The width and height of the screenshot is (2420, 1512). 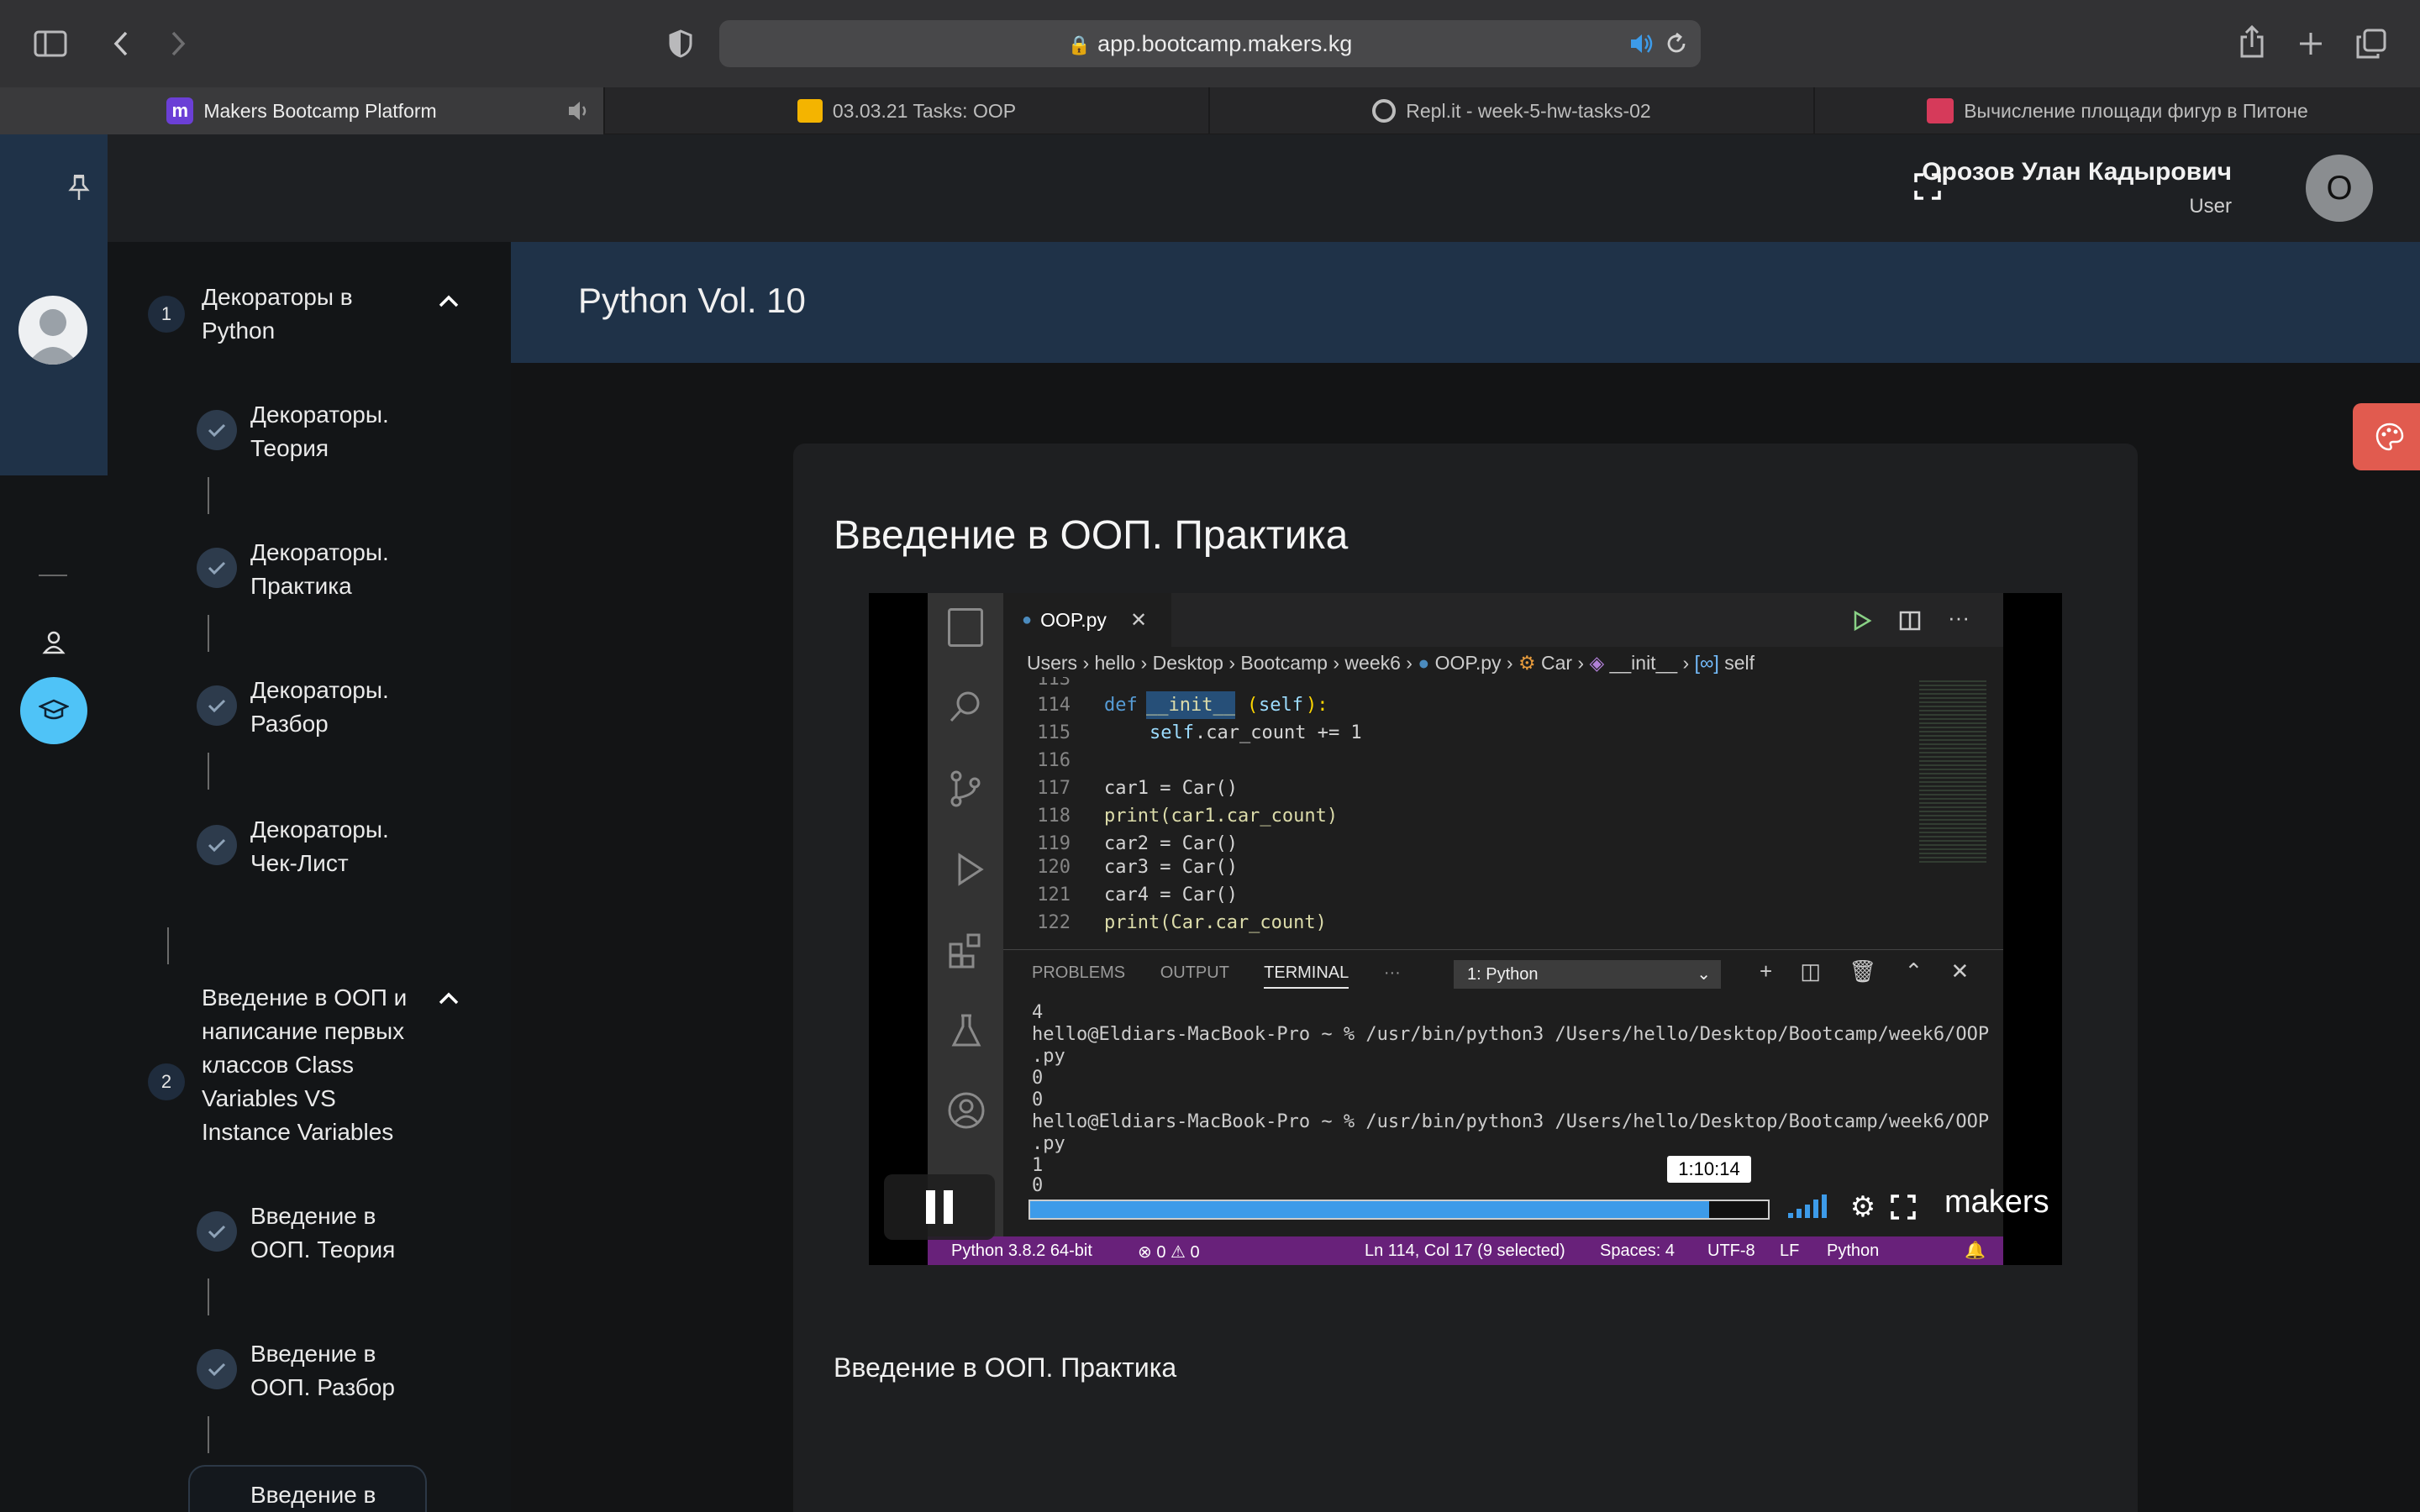 What do you see at coordinates (1910, 621) in the screenshot?
I see `split-editor-icon` at bounding box center [1910, 621].